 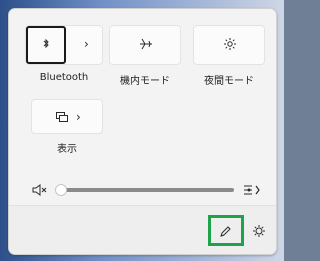 I want to click on airplane-icon, so click(x=146, y=44).